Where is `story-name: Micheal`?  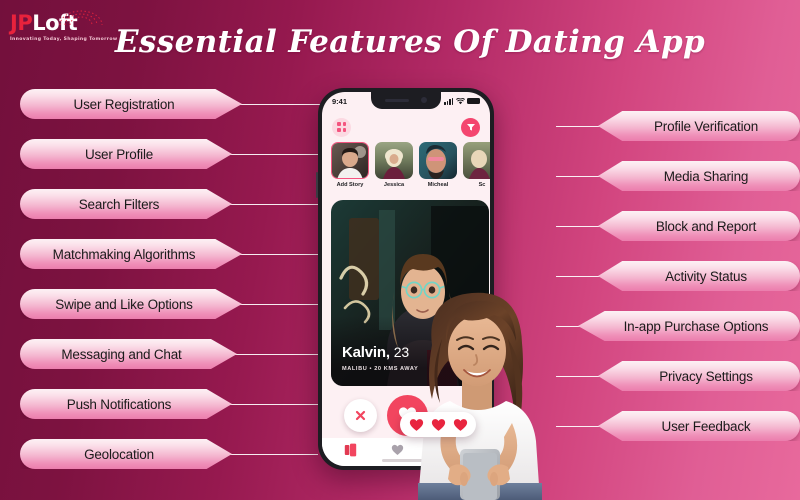 story-name: Micheal is located at coordinates (438, 184).